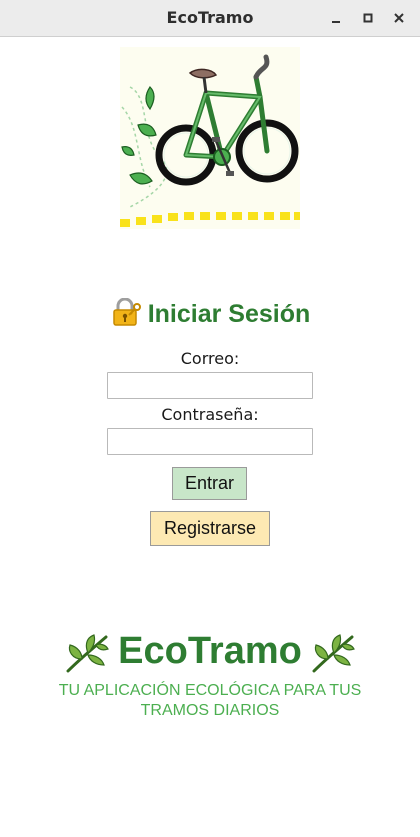 The height and width of the screenshot is (837, 420). Describe the element at coordinates (336, 18) in the screenshot. I see `minimize-icon` at that location.